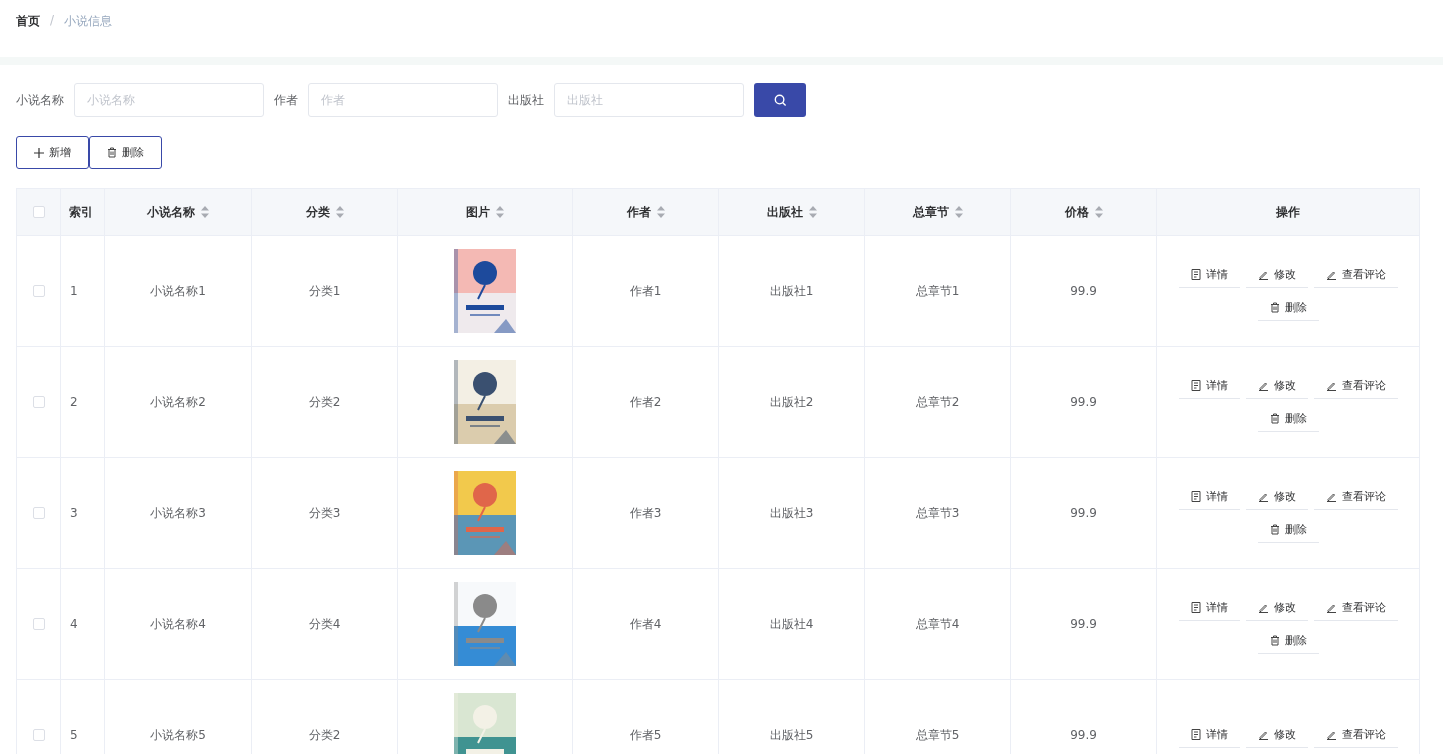 The height and width of the screenshot is (754, 1443). What do you see at coordinates (317, 212) in the screenshot?
I see `column-header: 分类` at bounding box center [317, 212].